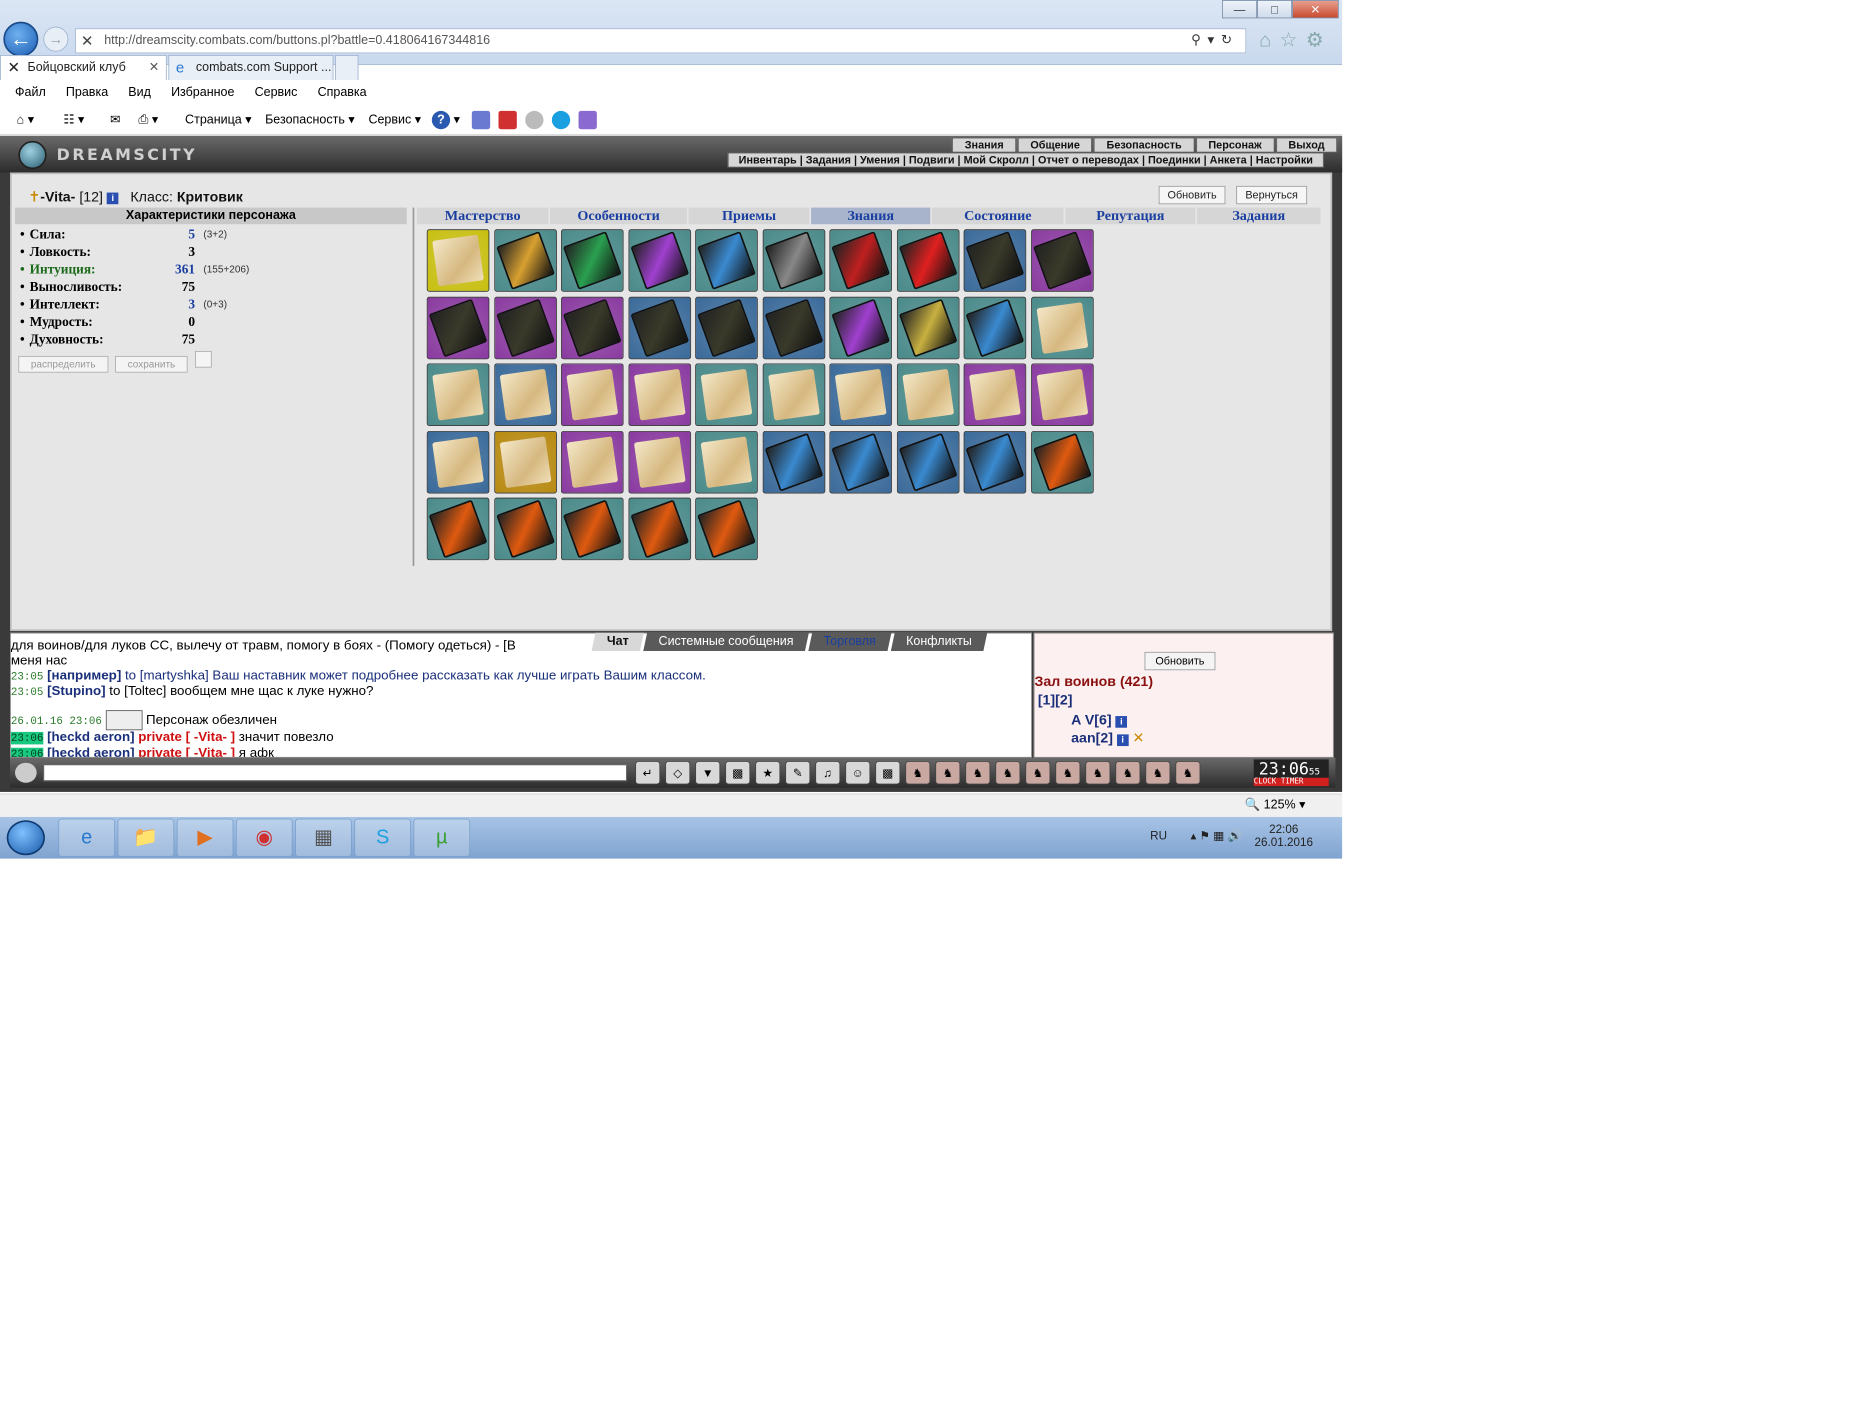  I want to click on url-controls-icon: ⚲▾↻, so click(1215, 40).